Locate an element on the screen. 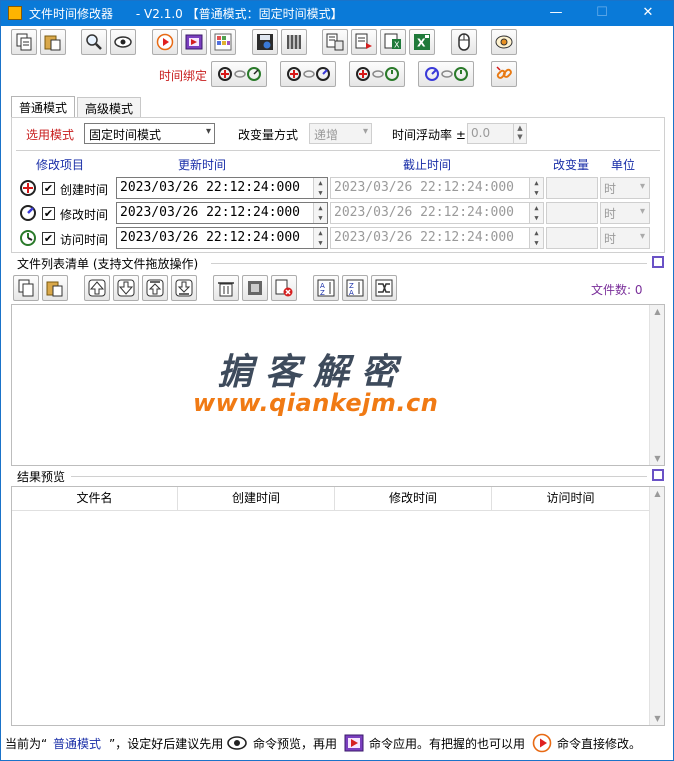 This screenshot has height=761, width=674. sort-asc-button: AZ is located at coordinates (326, 288).